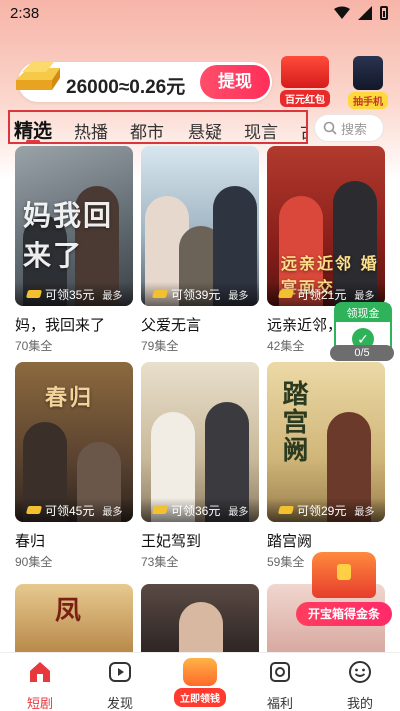  I want to click on nav-short-drama: 短剧, so click(40, 685).